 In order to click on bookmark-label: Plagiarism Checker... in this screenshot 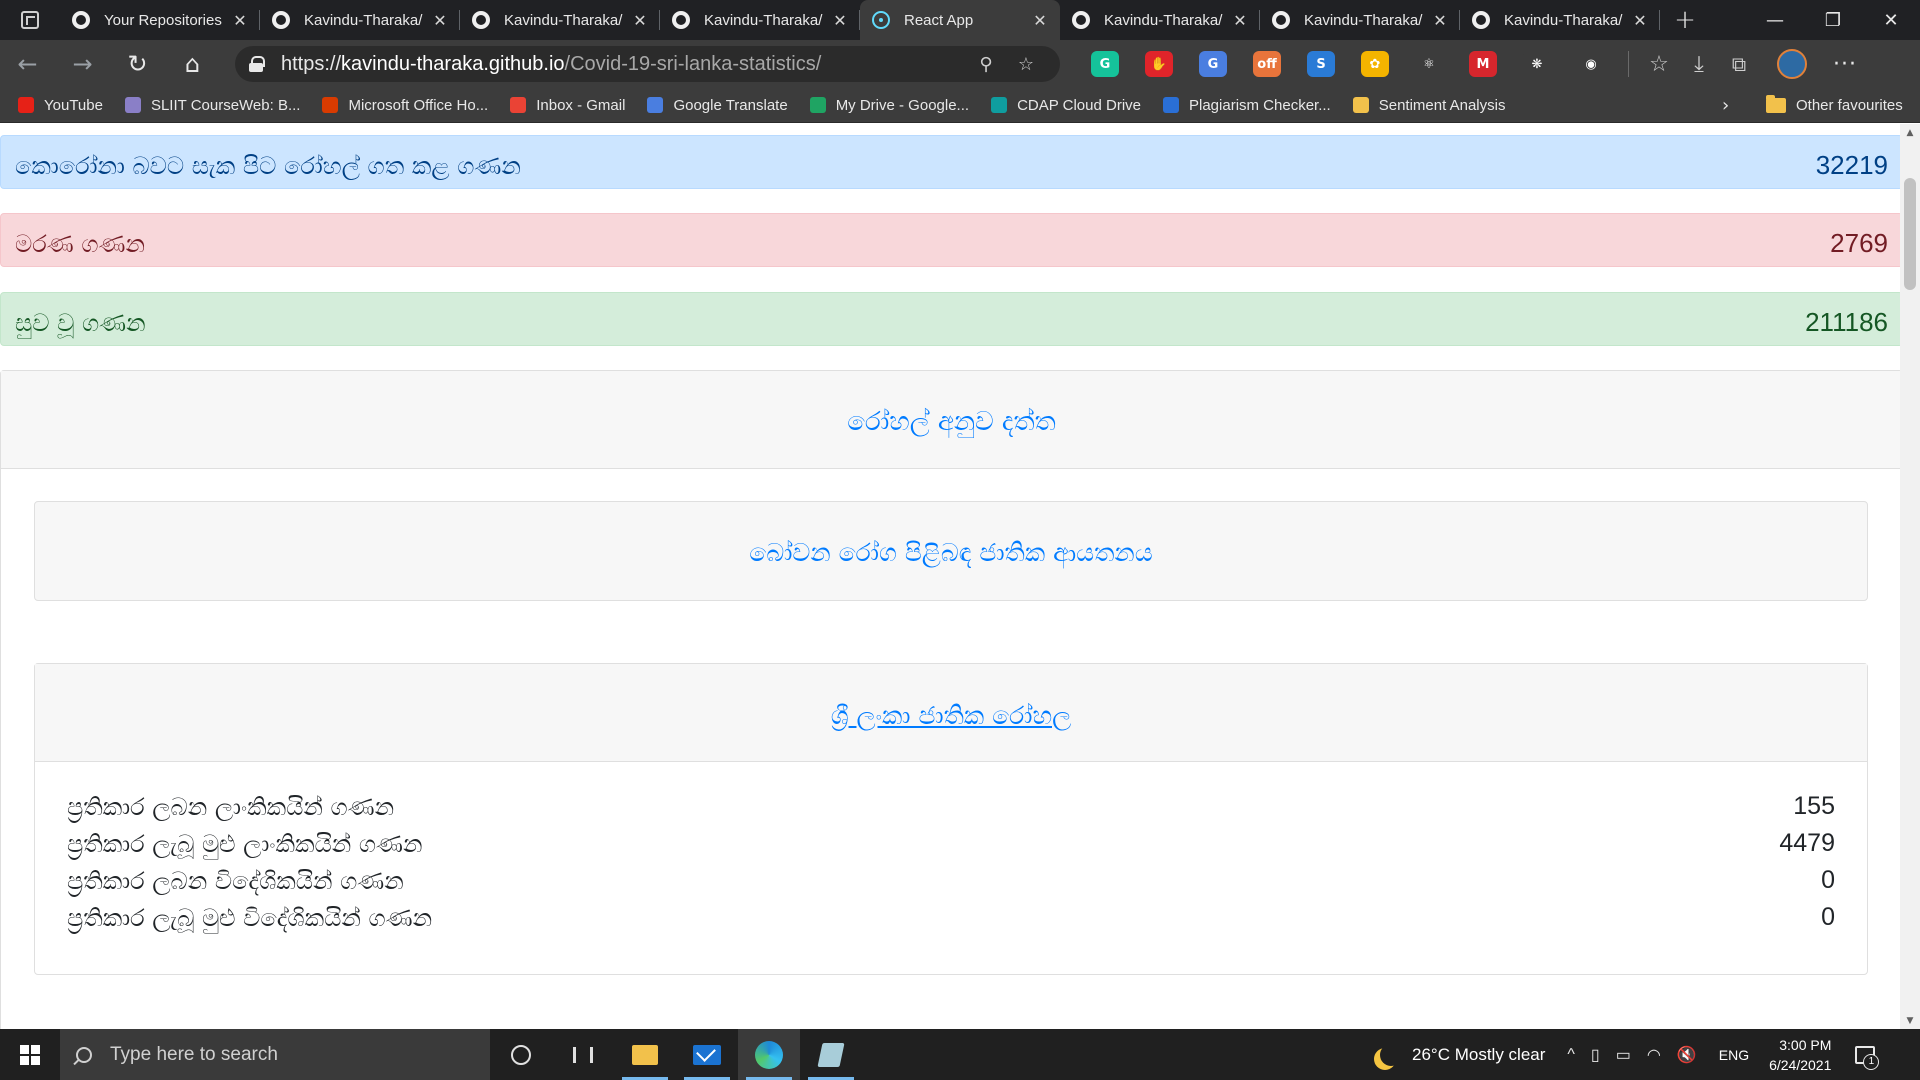, I will do `click(1260, 105)`.